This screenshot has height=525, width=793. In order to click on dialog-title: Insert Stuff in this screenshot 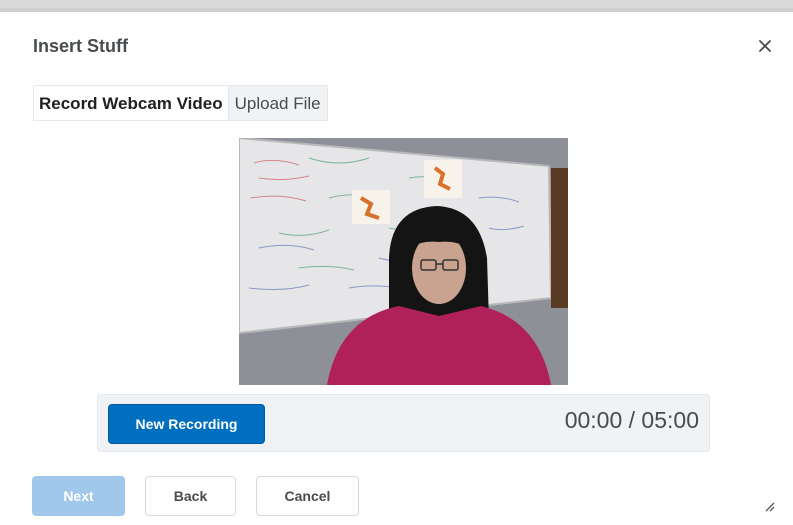, I will do `click(81, 46)`.